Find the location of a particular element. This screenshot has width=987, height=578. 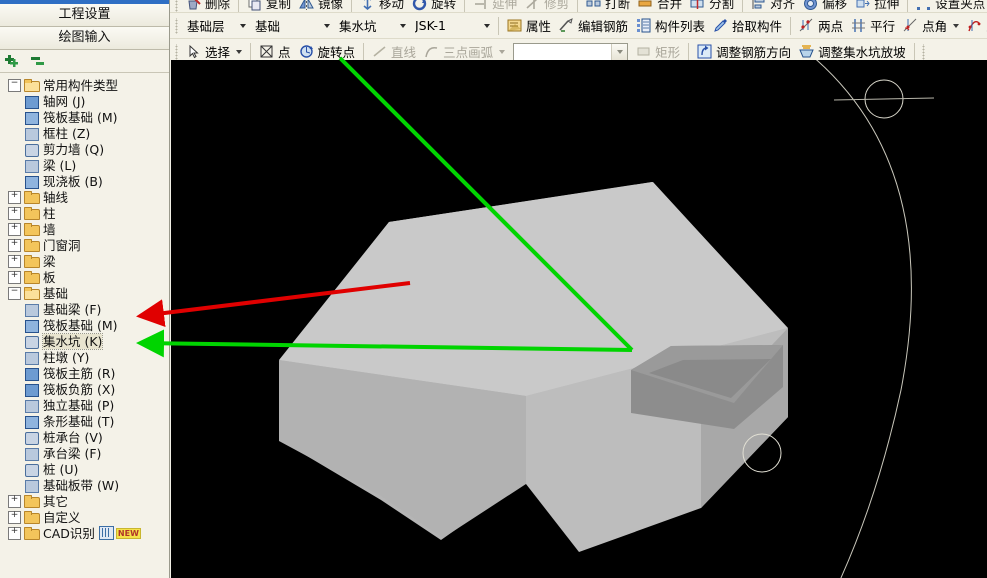

tree-item-raft-foundation-common: 筏板基础 (M) is located at coordinates (84, 117).